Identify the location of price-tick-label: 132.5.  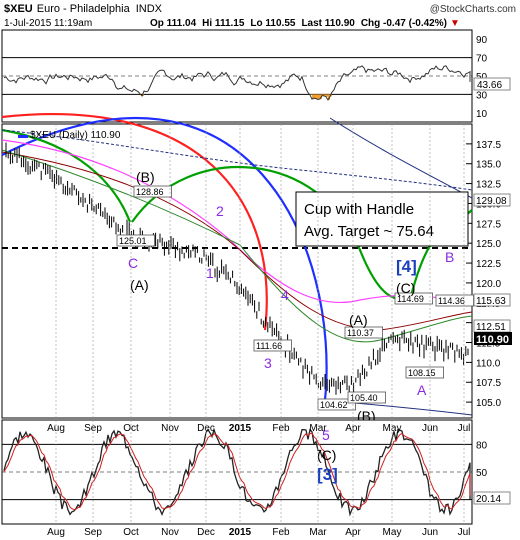
(488, 185).